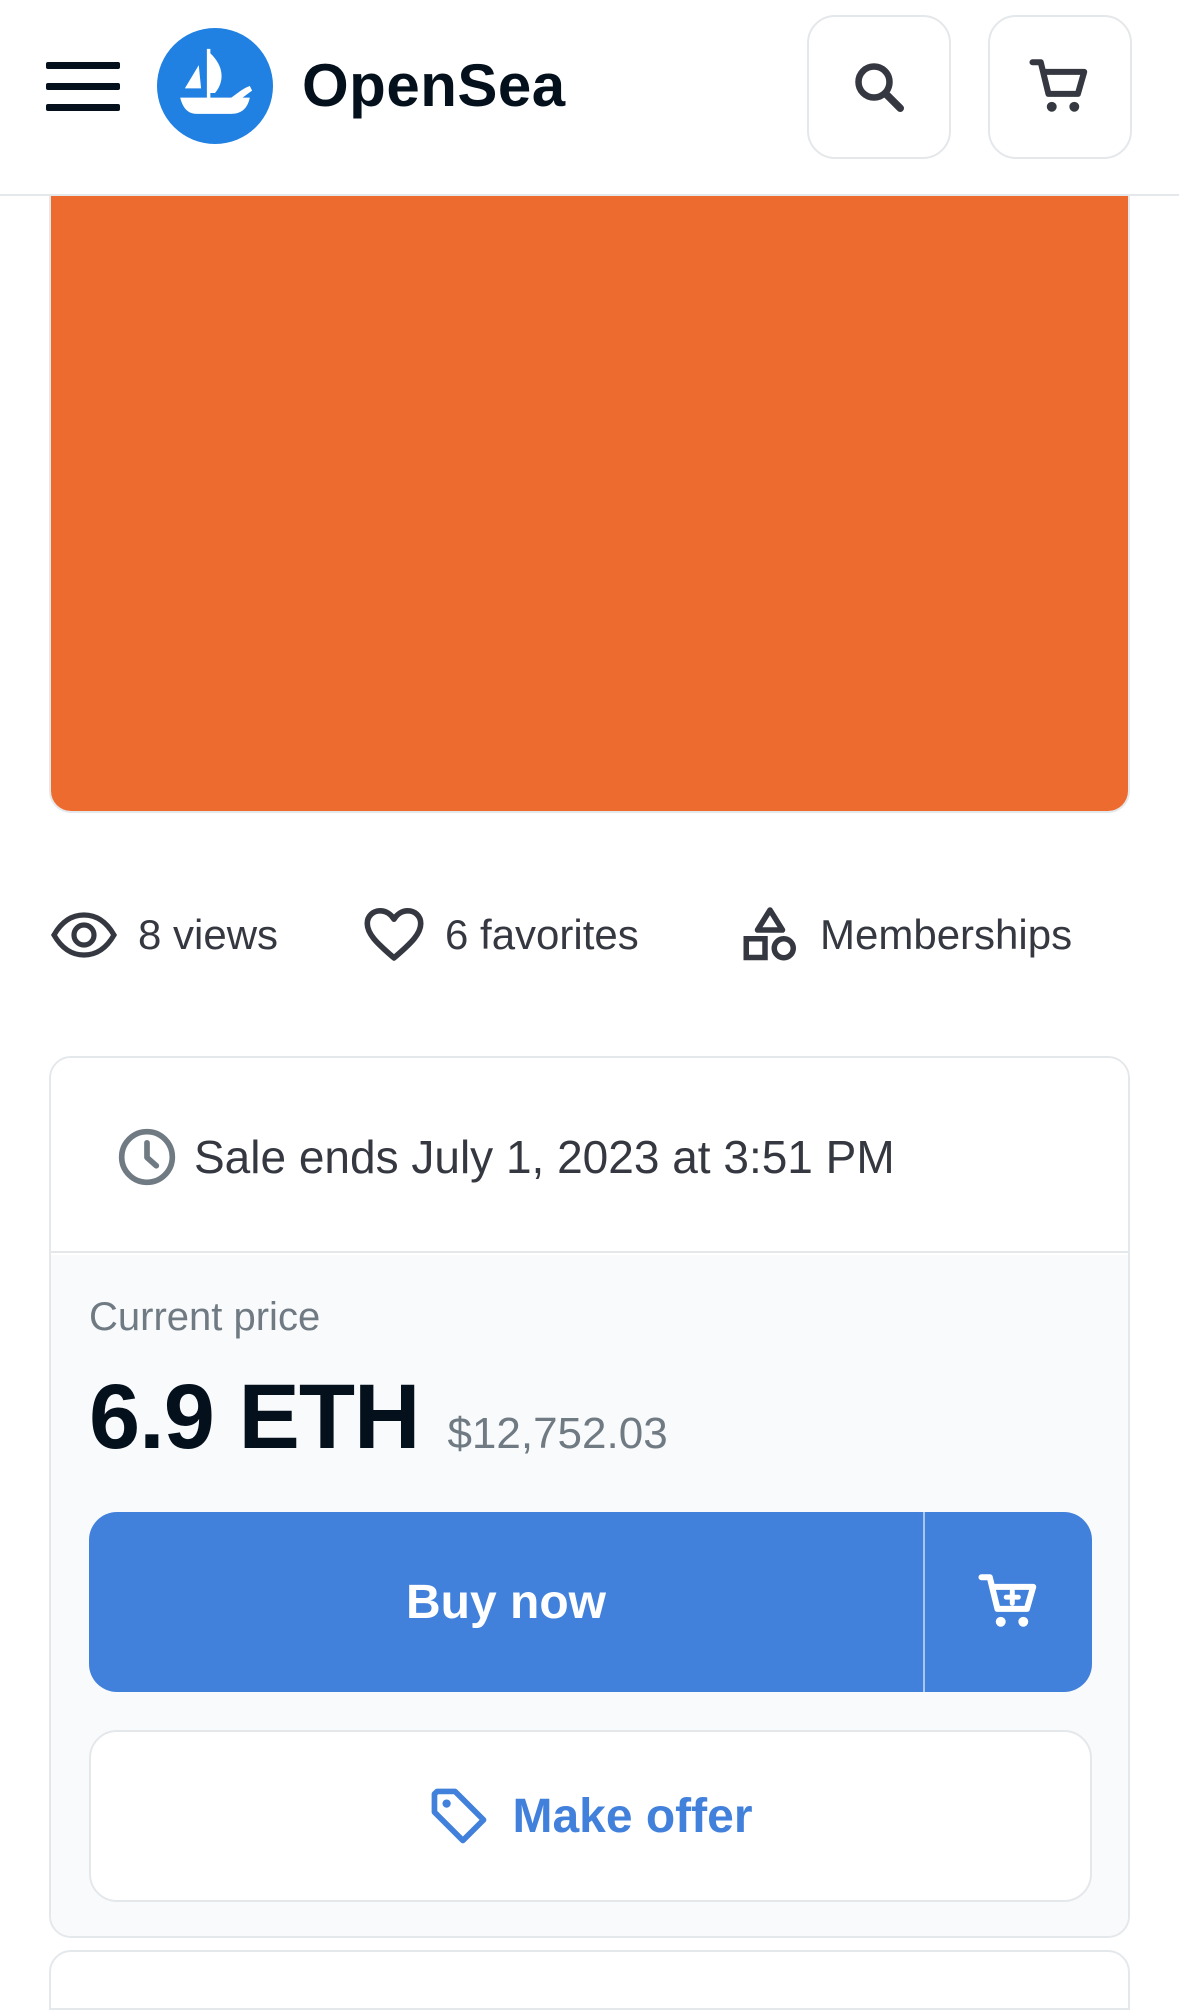 This screenshot has height=2010, width=1179. What do you see at coordinates (507, 1602) in the screenshot?
I see `buy-now-button: Buy now` at bounding box center [507, 1602].